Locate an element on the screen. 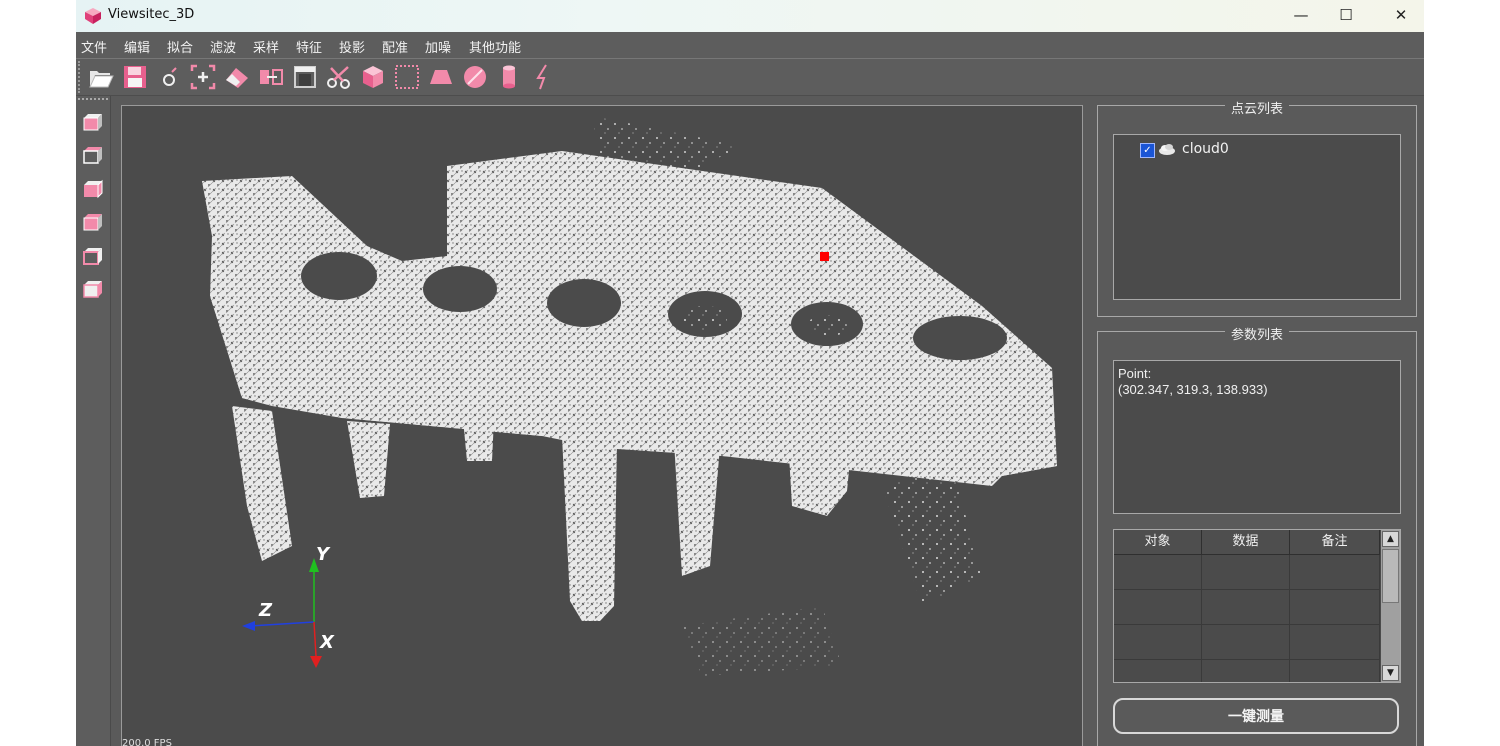 This screenshot has width=1500, height=746. open-folder-icon is located at coordinates (101, 77).